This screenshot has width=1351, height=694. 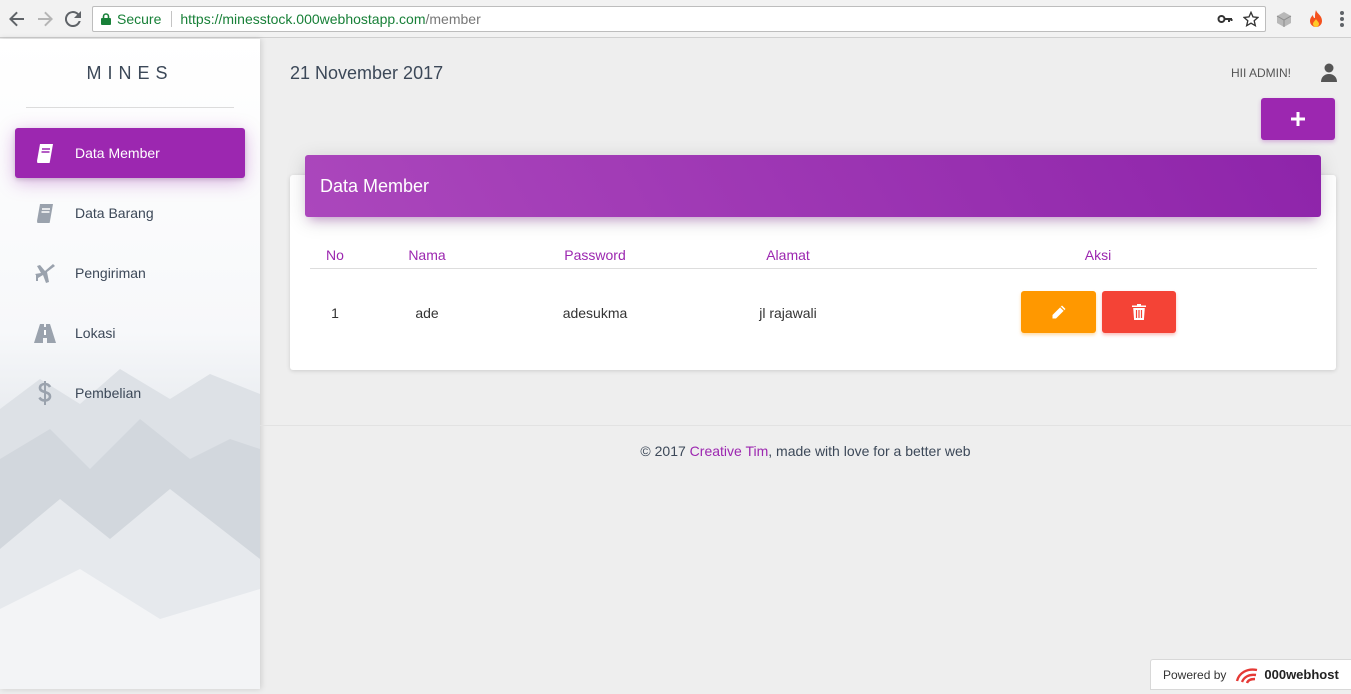 I want to click on sidebar-item-label: Pembelian, so click(x=108, y=393).